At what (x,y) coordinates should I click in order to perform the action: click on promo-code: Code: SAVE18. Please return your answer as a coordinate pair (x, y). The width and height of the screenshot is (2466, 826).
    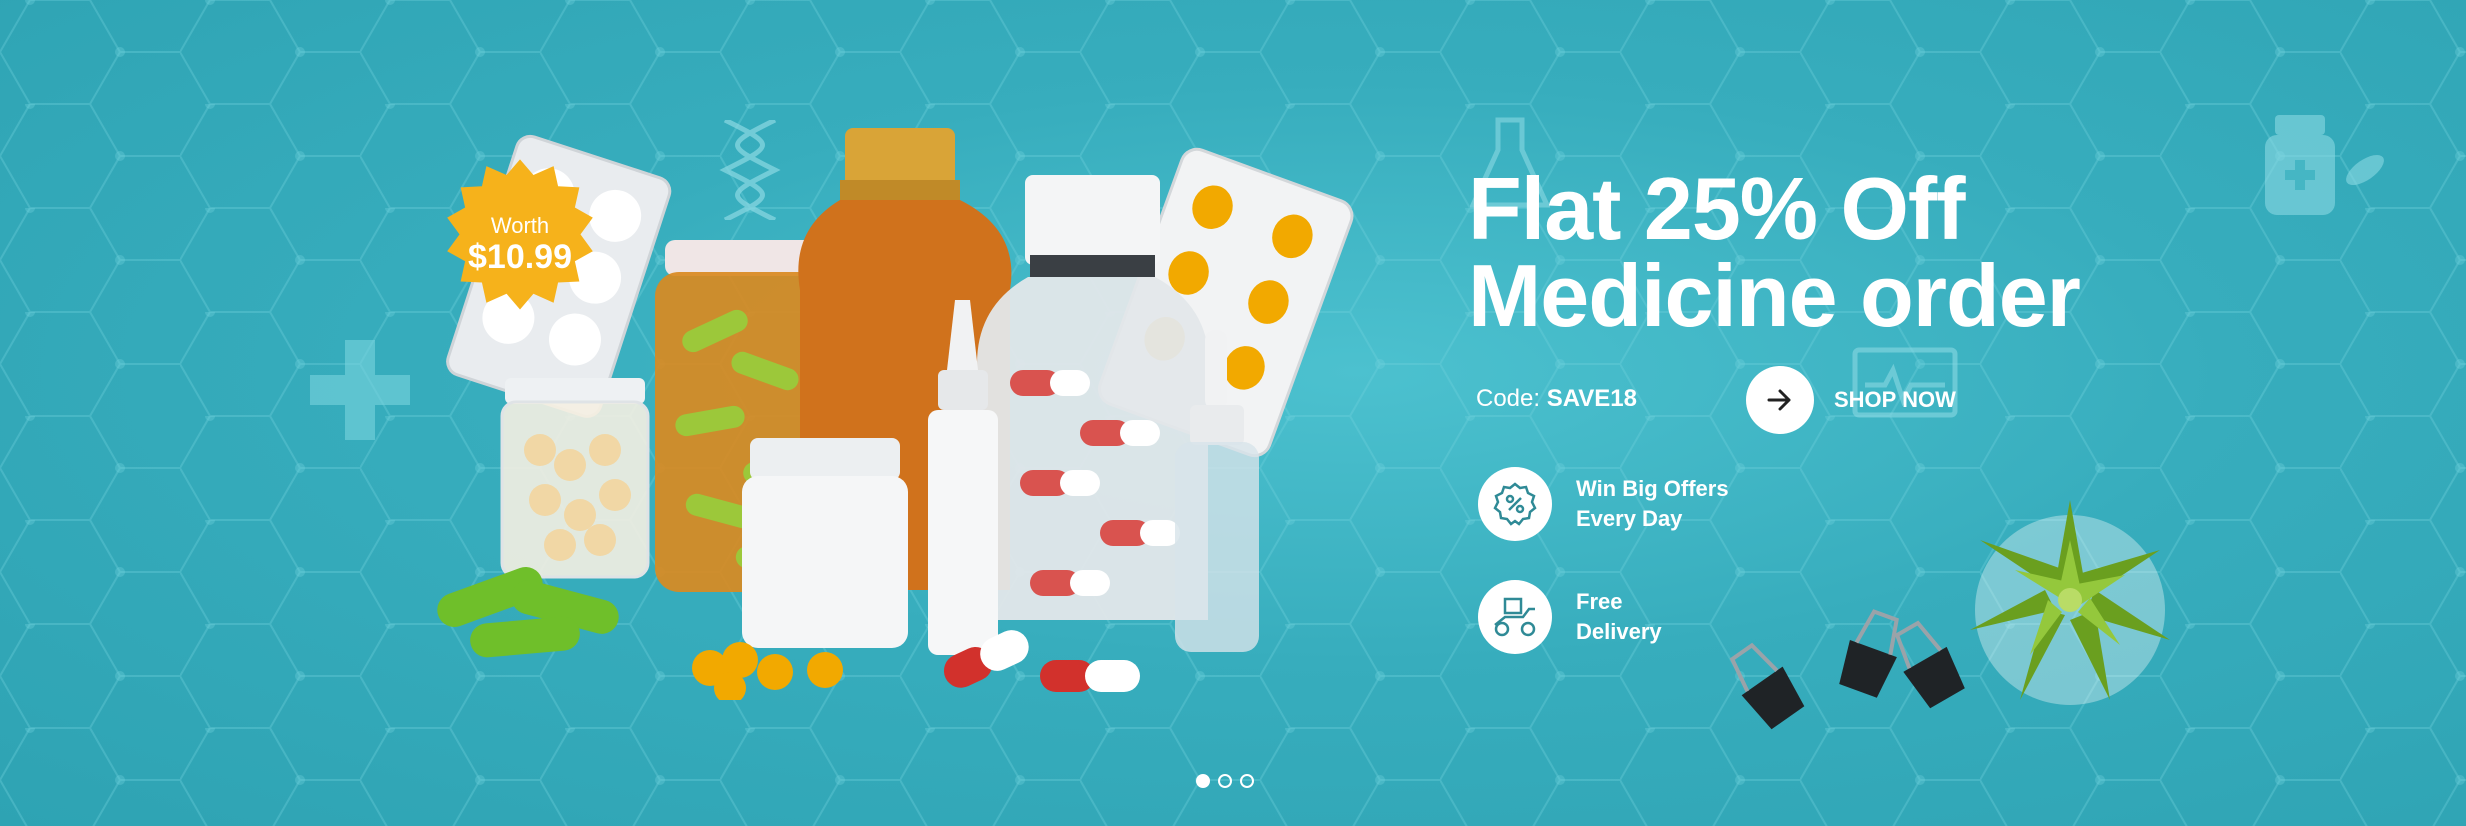
    Looking at the image, I should click on (1556, 399).